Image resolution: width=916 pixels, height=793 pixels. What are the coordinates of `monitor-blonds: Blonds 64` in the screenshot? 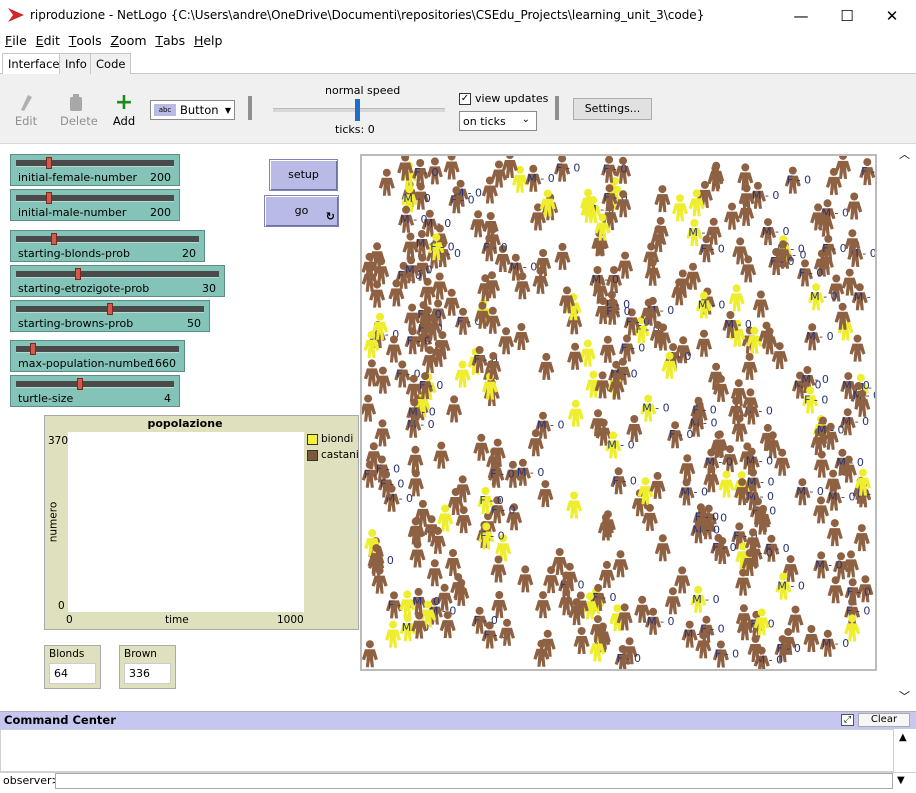 It's located at (72, 667).